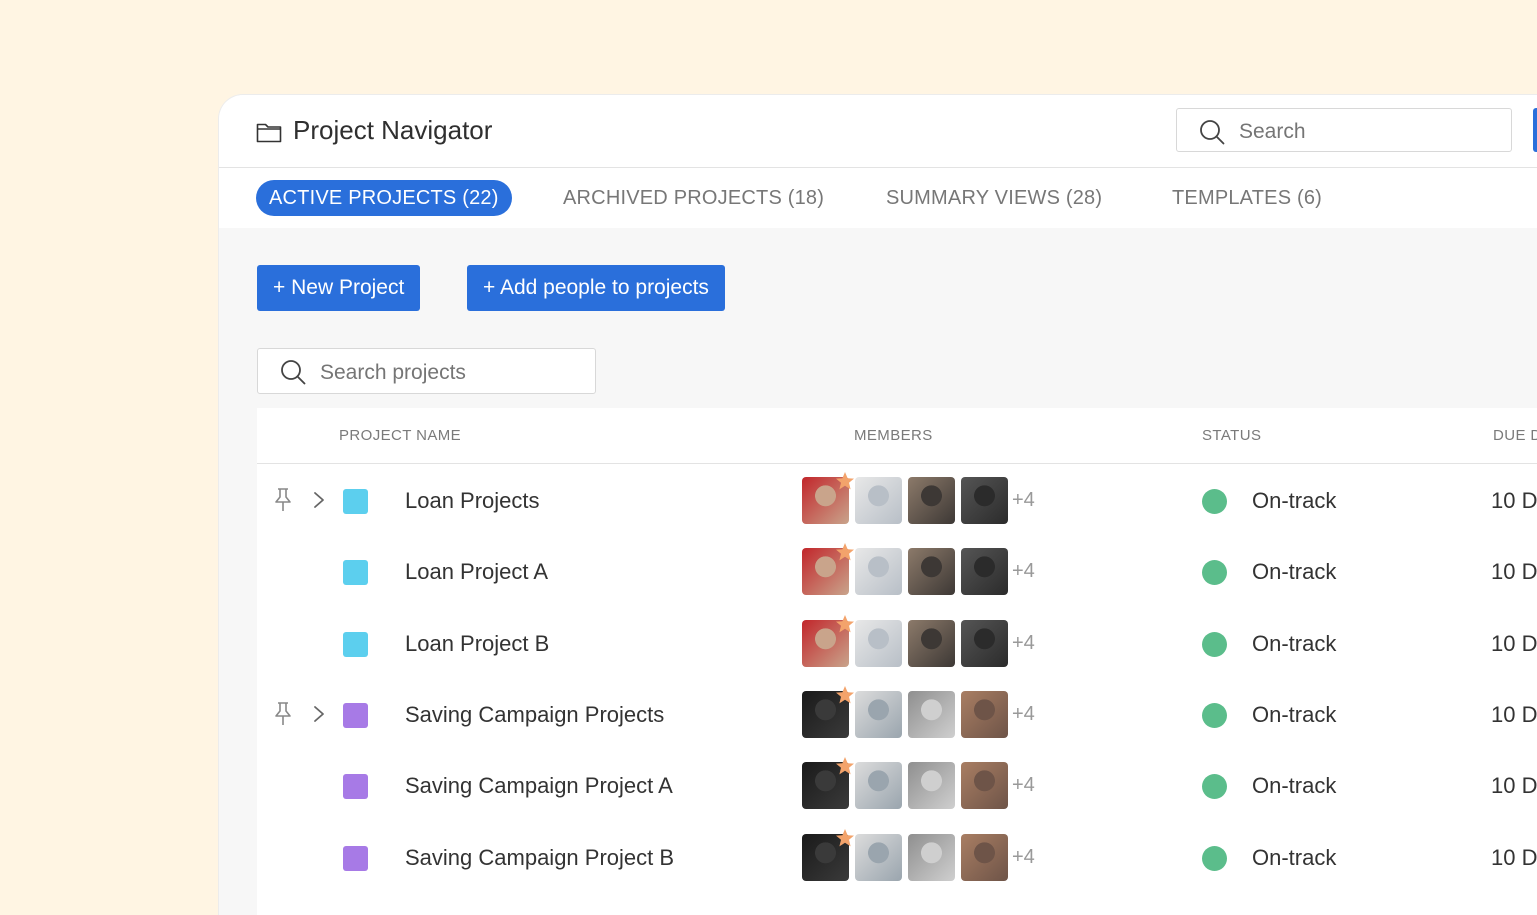 Image resolution: width=1537 pixels, height=915 pixels. Describe the element at coordinates (269, 133) in the screenshot. I see `folder-icon` at that location.